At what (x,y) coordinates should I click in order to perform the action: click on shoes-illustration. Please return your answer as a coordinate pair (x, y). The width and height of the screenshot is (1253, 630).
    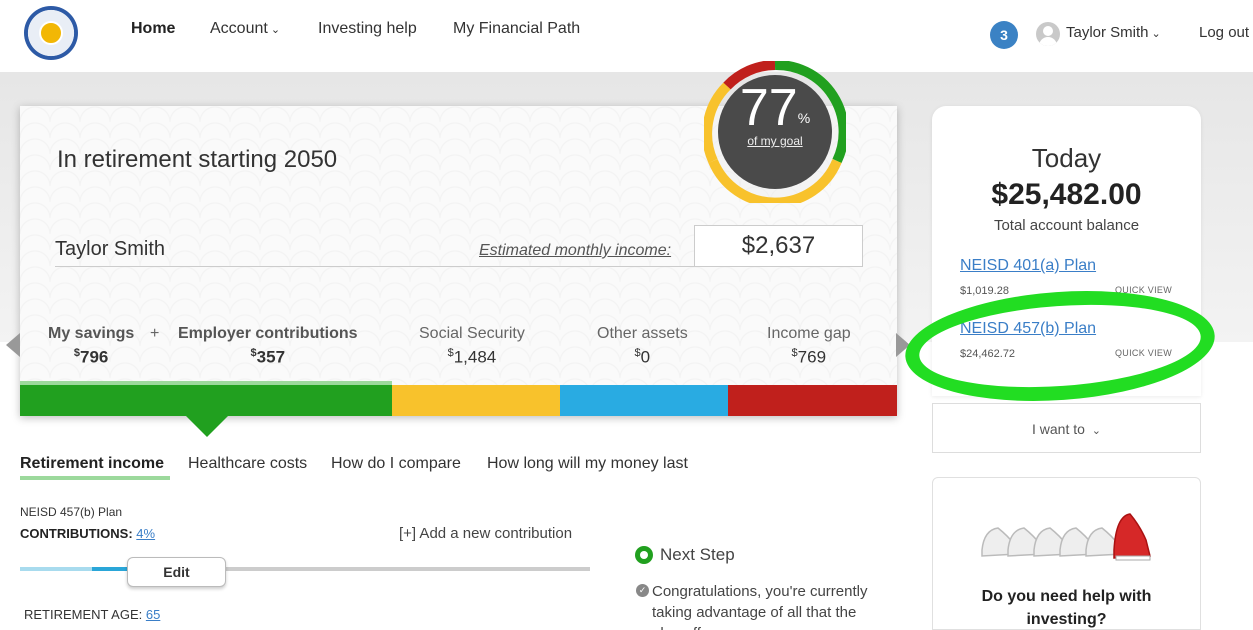
    Looking at the image, I should click on (1066, 537).